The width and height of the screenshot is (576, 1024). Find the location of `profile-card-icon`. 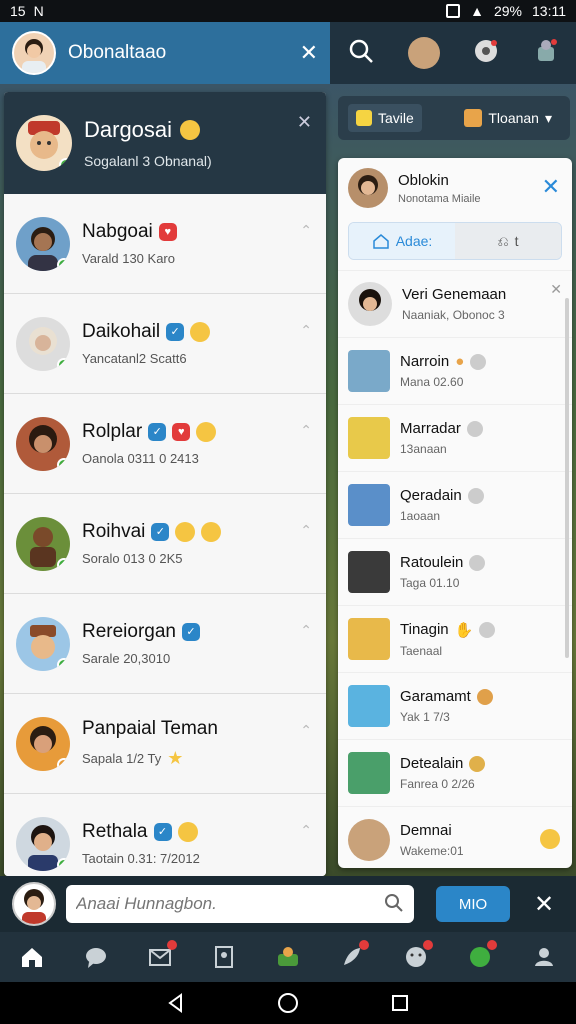

profile-card-icon is located at coordinates (224, 957).